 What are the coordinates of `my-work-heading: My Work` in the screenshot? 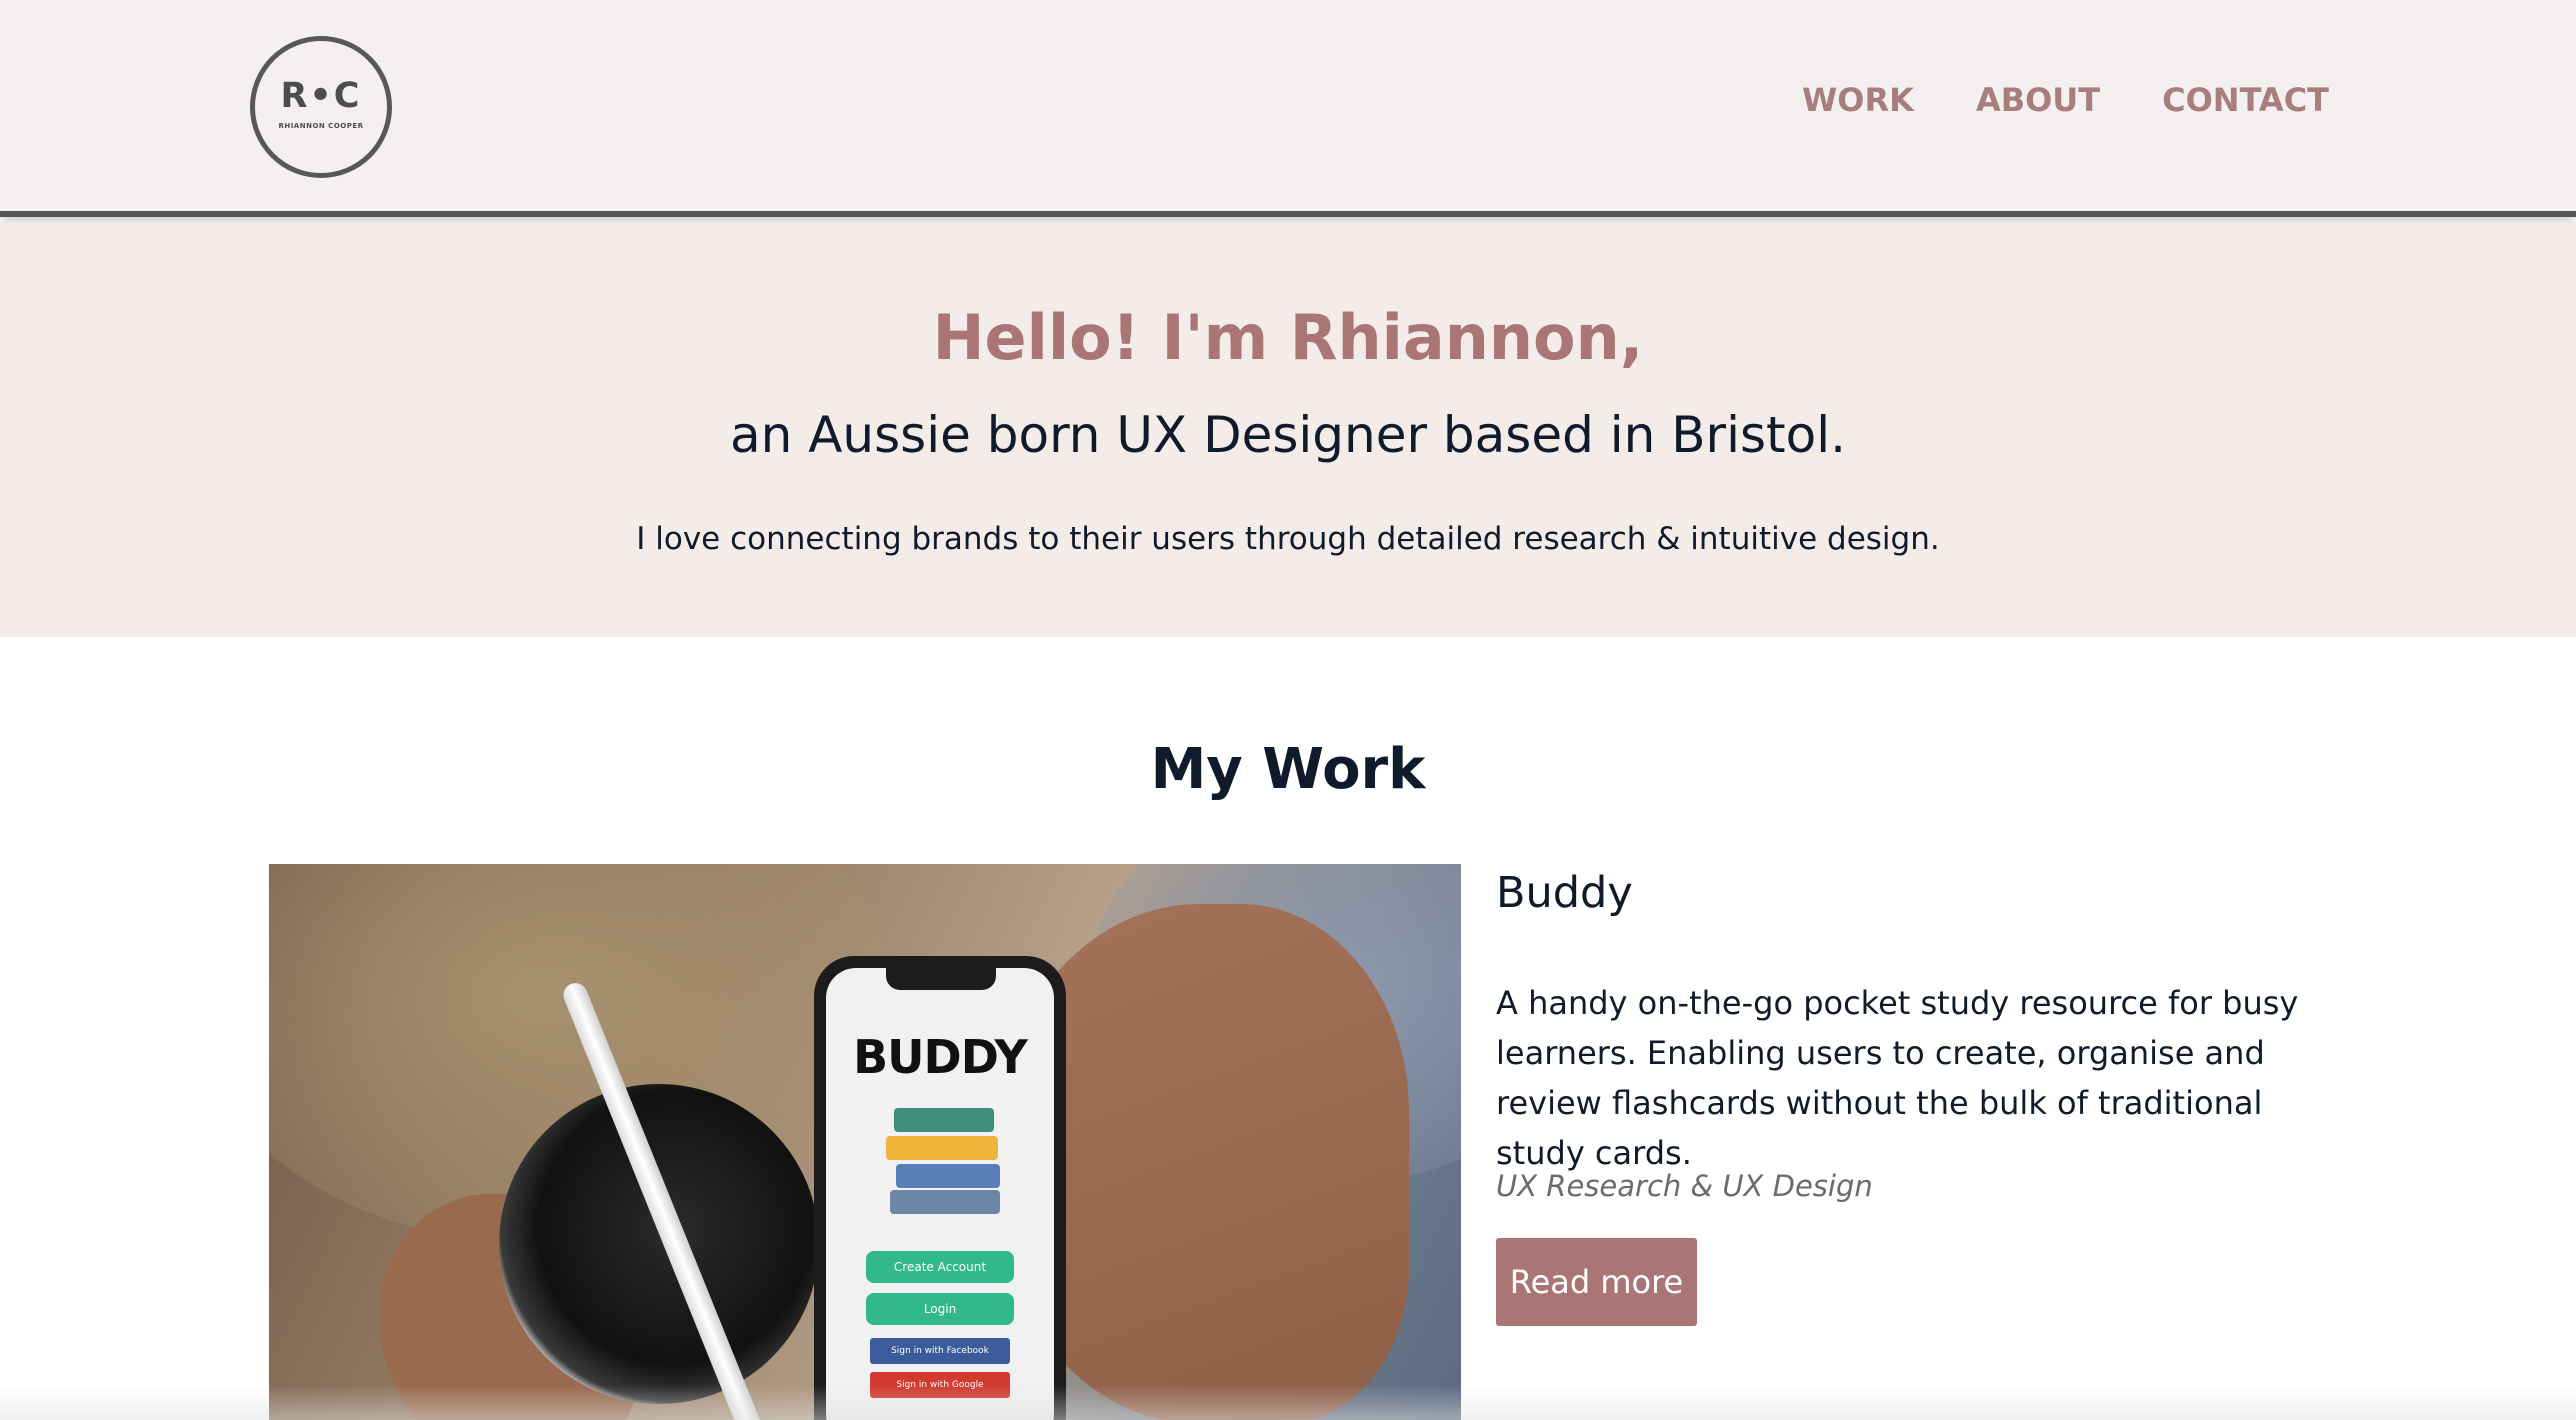 It's located at (1288, 769).